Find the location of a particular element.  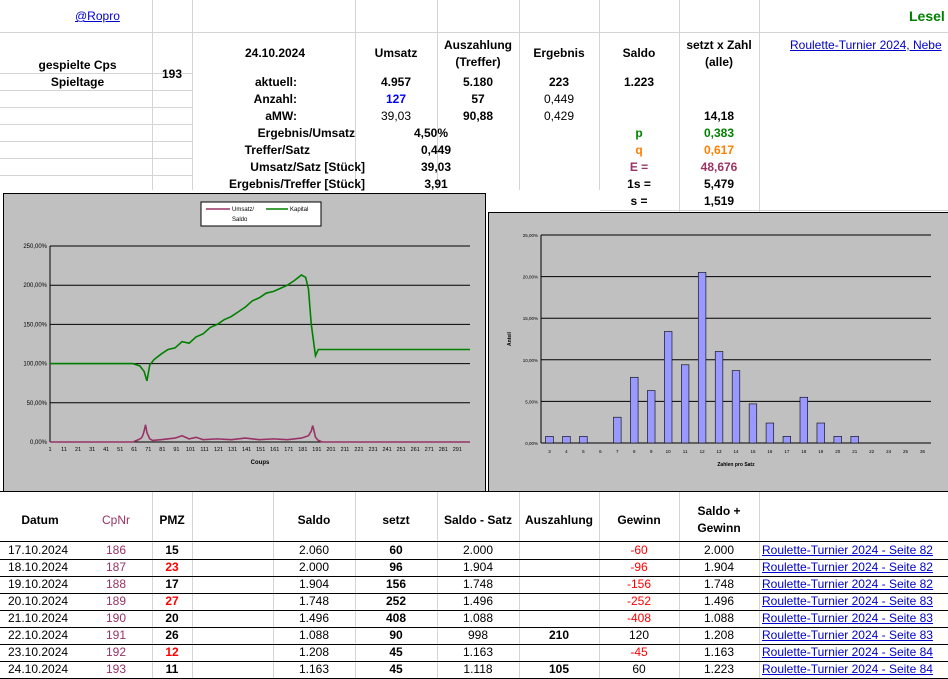

th-saldo: Saldo is located at coordinates (314, 520).